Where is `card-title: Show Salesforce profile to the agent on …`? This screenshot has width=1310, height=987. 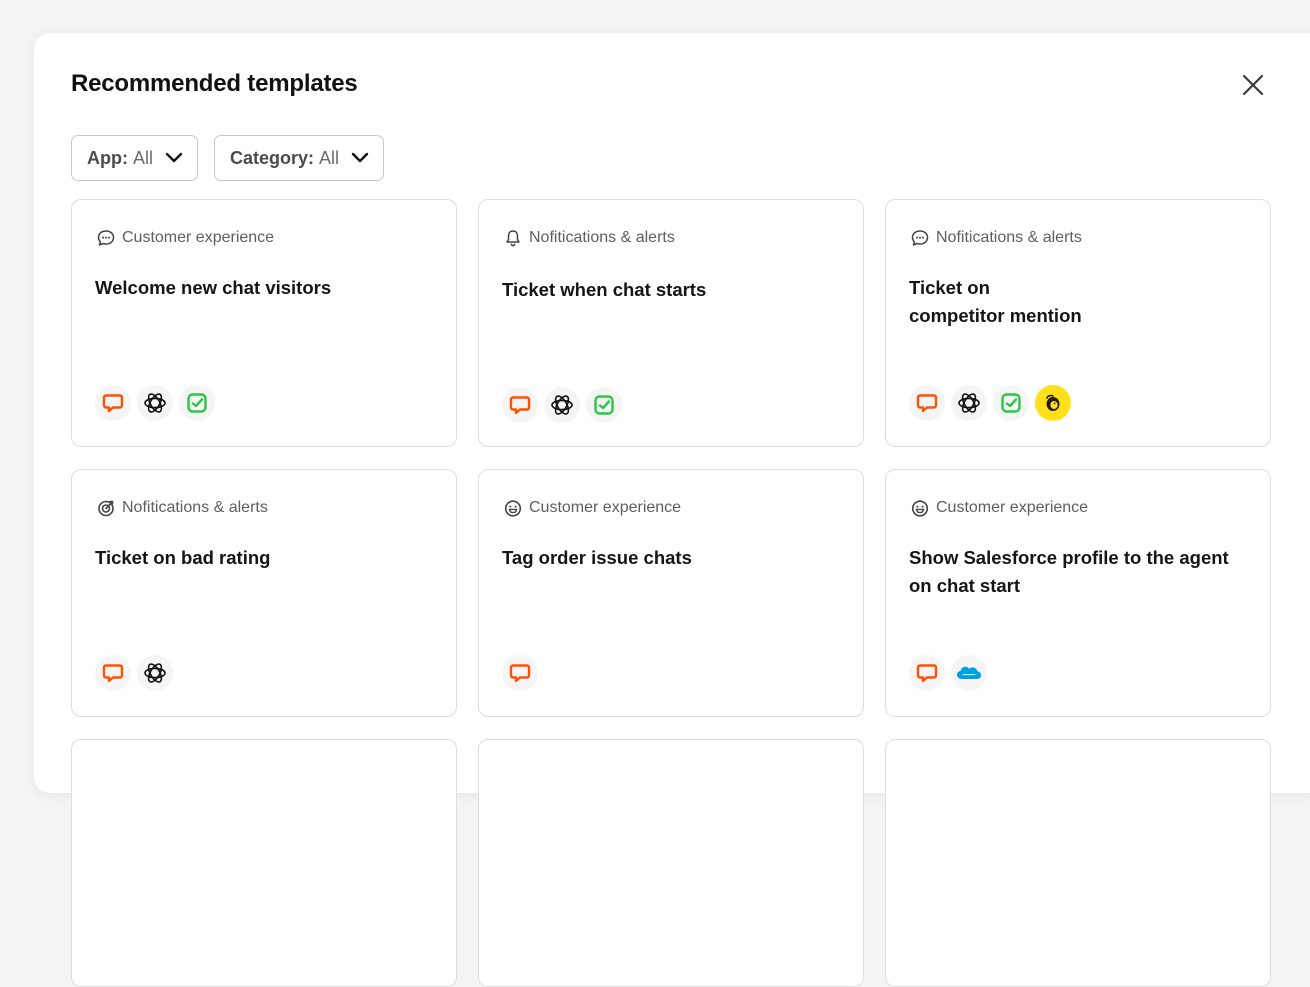 card-title: Show Salesforce profile to the agent on … is located at coordinates (1069, 571).